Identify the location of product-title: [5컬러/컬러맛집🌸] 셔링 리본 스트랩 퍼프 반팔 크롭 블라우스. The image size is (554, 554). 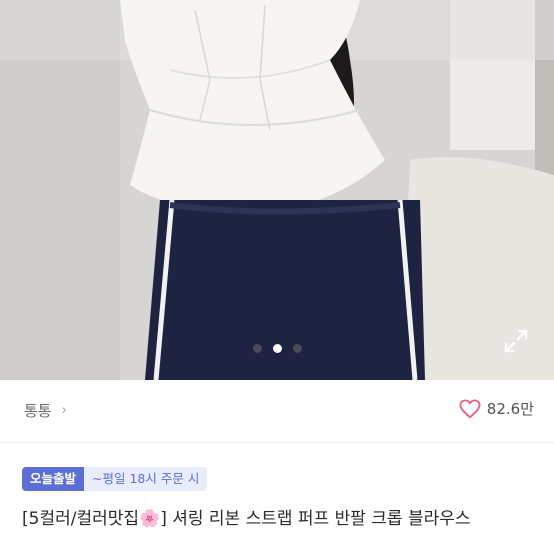
(277, 519).